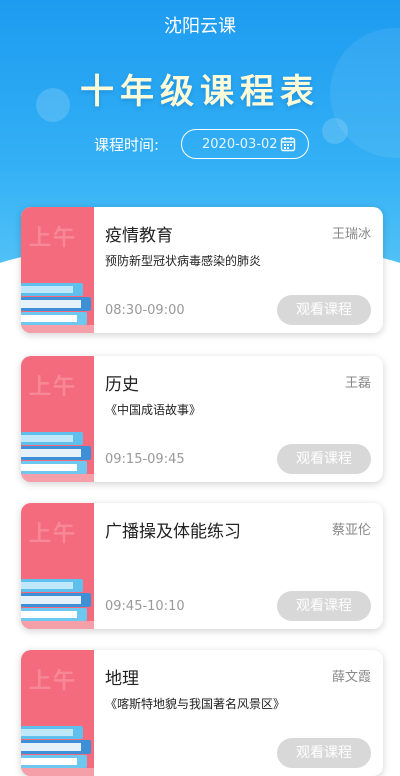 The height and width of the screenshot is (776, 400). Describe the element at coordinates (200, 92) in the screenshot. I see `page-title: 十年级课程表` at that location.